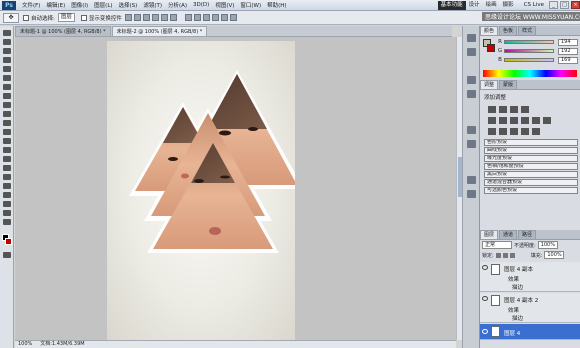 The height and width of the screenshot is (348, 580). Describe the element at coordinates (503, 120) in the screenshot. I see `hue-icon` at that location.